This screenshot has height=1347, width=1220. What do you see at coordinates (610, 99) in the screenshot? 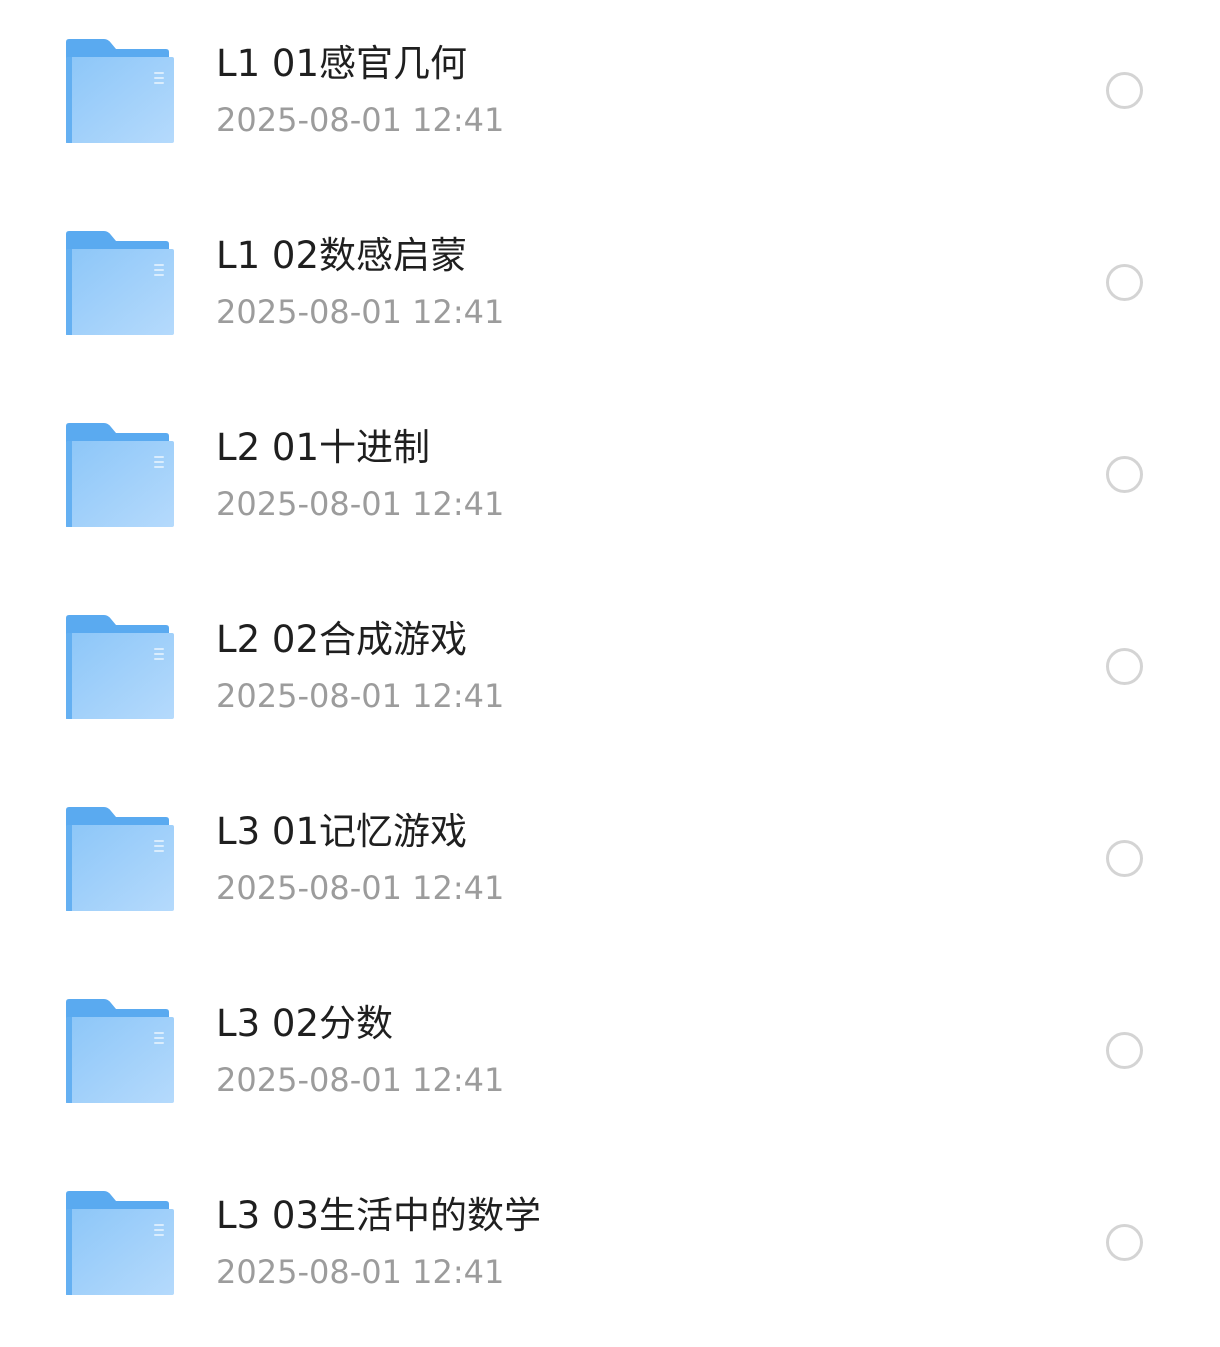
I see `folder-row: L1 01感官几何 2025-08-01 12:41` at bounding box center [610, 99].